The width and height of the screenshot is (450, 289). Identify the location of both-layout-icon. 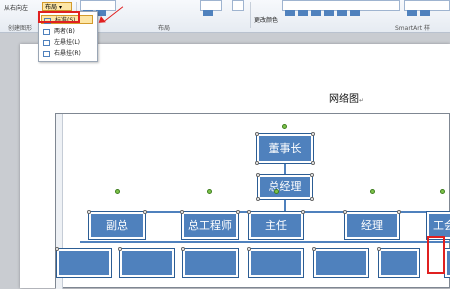
(46, 31).